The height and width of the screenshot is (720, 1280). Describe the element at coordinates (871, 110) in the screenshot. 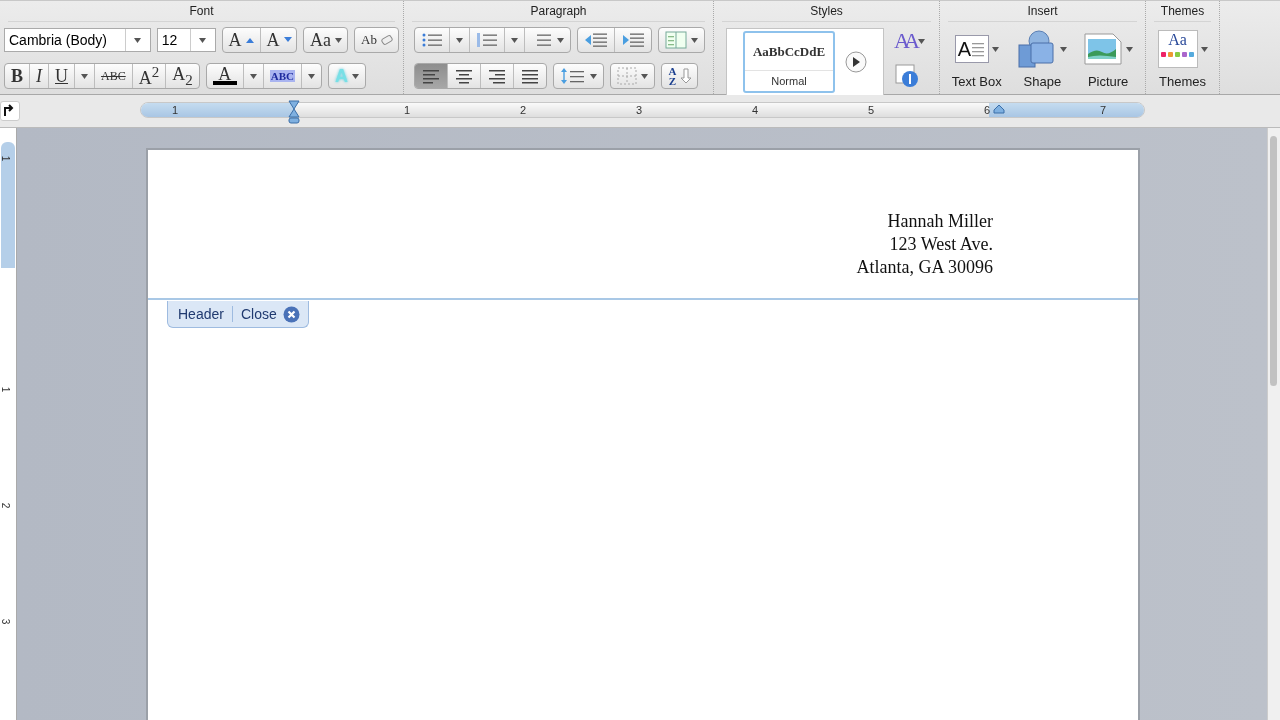

I see `ruler-number: 5` at that location.